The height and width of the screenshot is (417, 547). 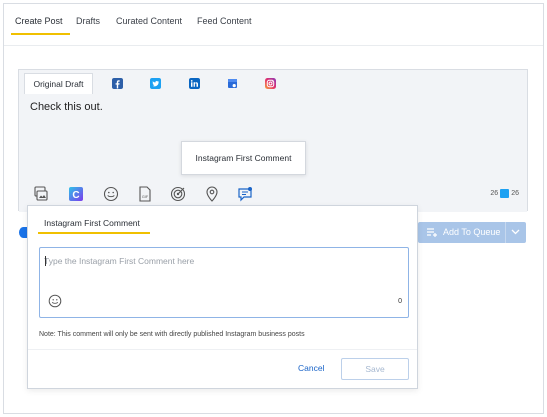 I want to click on add-to-queue-button: Add To Queue, so click(x=472, y=232).